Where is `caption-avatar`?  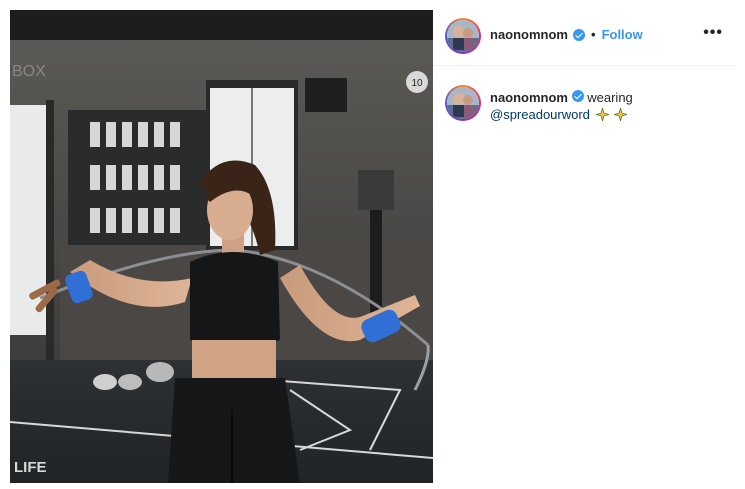
caption-avatar is located at coordinates (463, 103).